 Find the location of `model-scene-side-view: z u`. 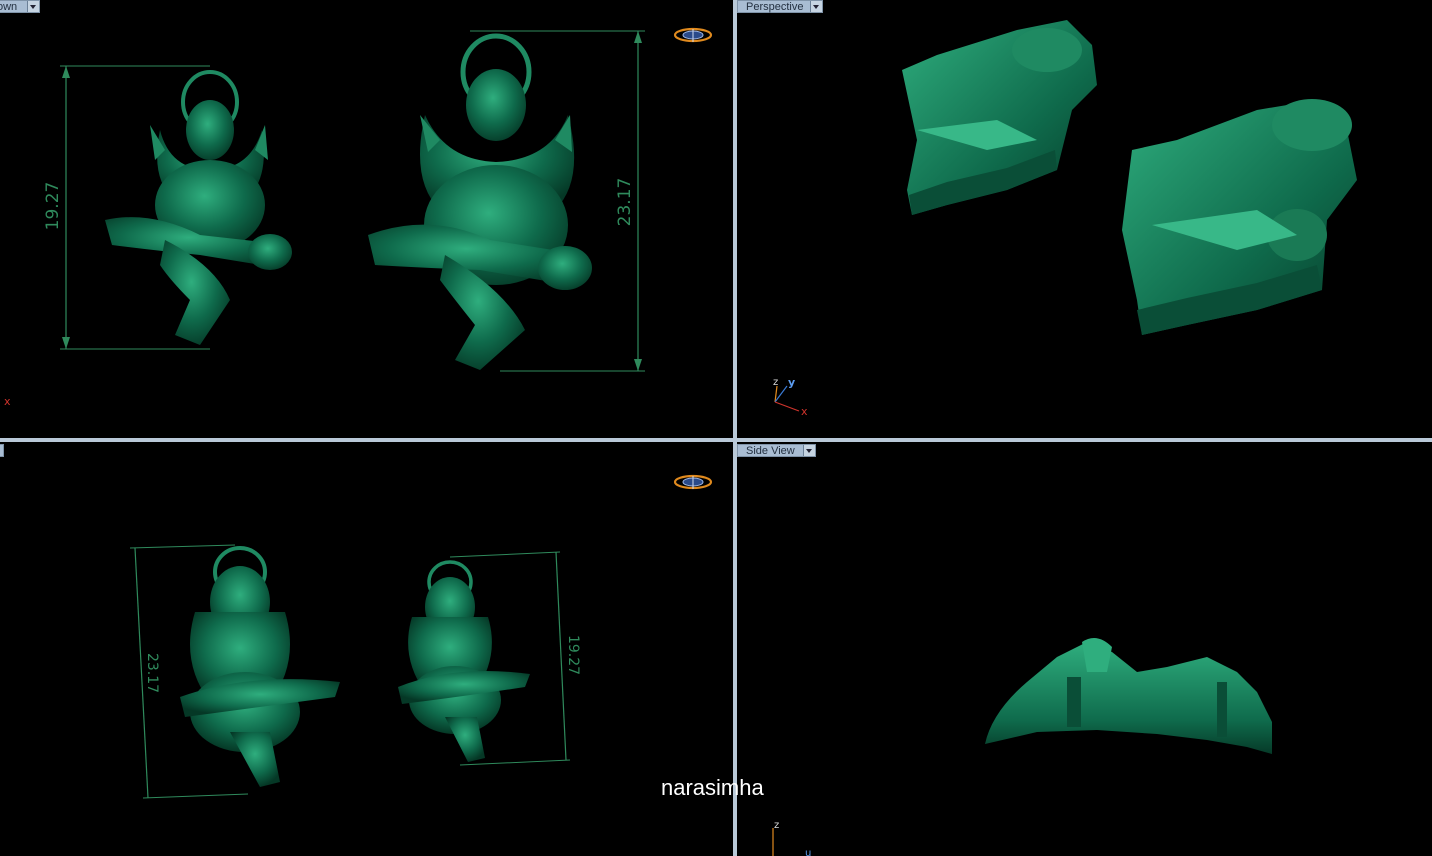

model-scene-side-view: z u is located at coordinates (1022, 747).